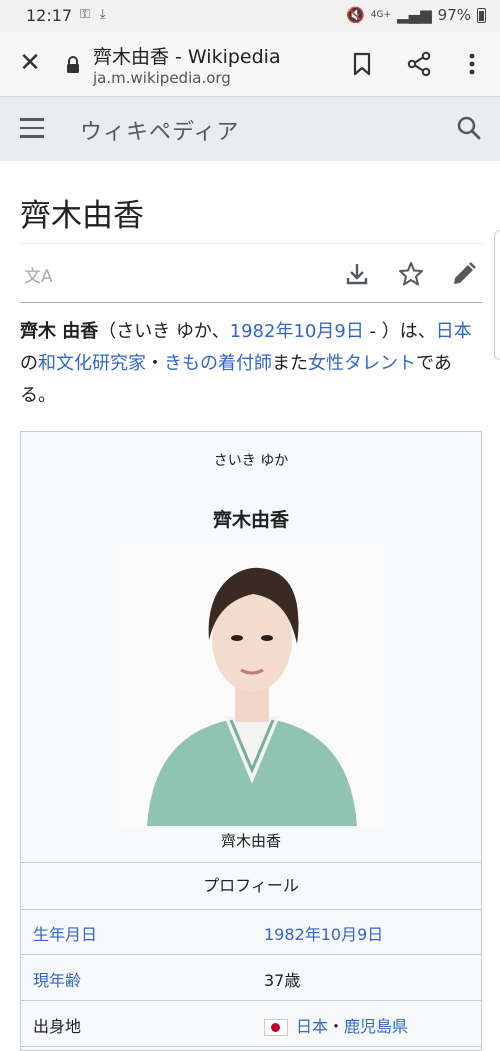 The height and width of the screenshot is (1051, 500). I want to click on subject-name: 齊木 由香, so click(59, 331).